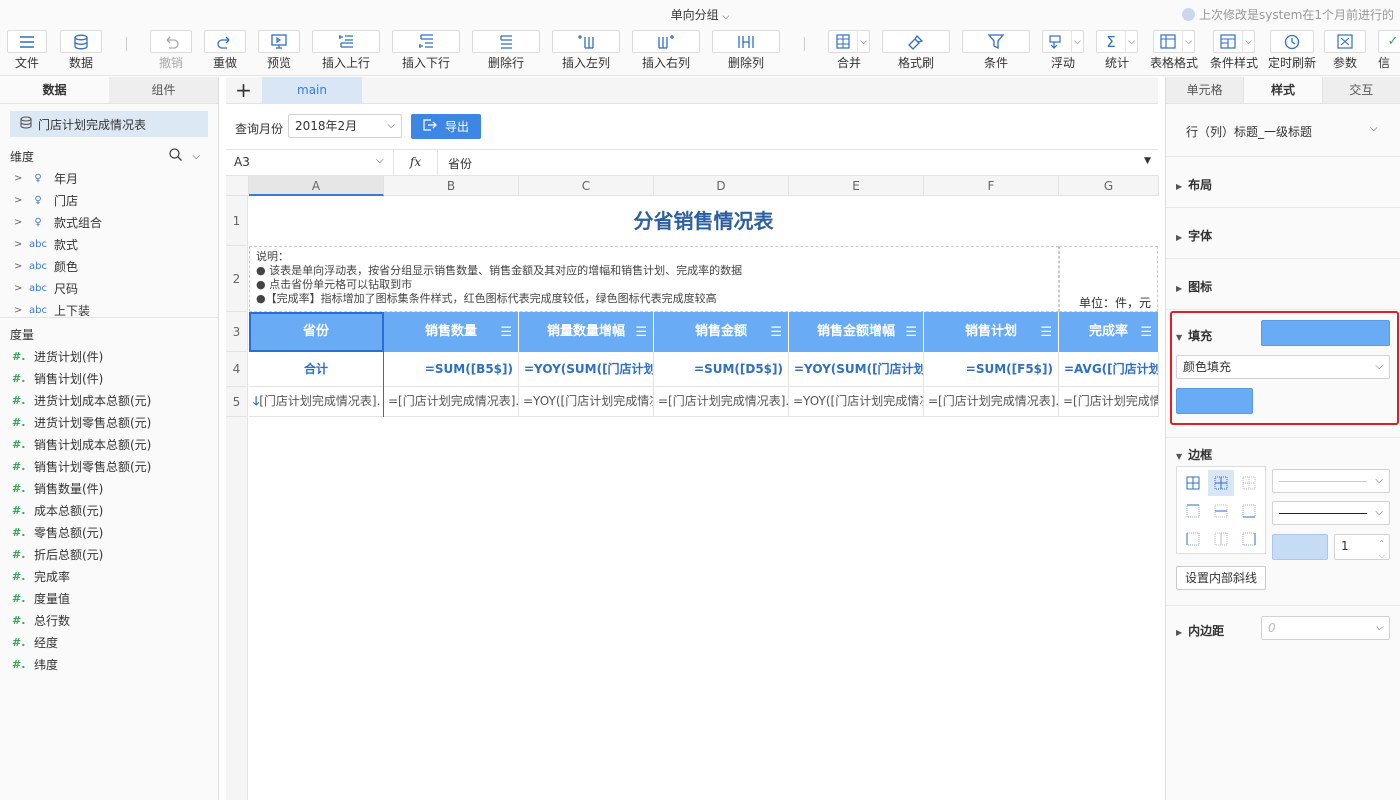 This screenshot has height=800, width=1400. What do you see at coordinates (176, 156) in the screenshot?
I see `search-icon` at bounding box center [176, 156].